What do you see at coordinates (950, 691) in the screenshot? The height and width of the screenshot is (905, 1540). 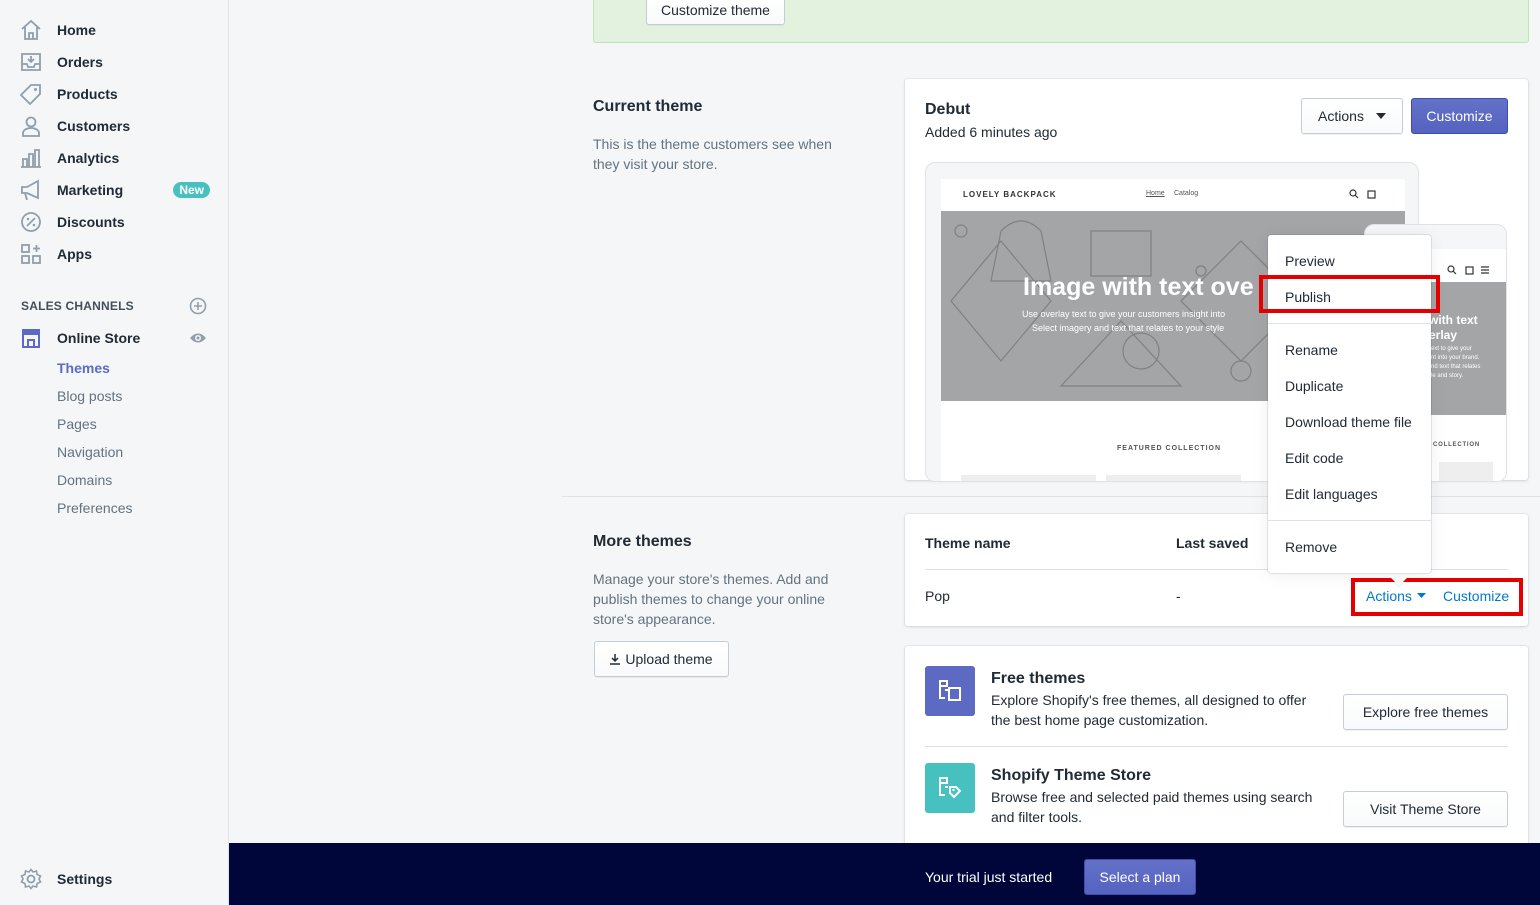 I see `free-themes-icon` at bounding box center [950, 691].